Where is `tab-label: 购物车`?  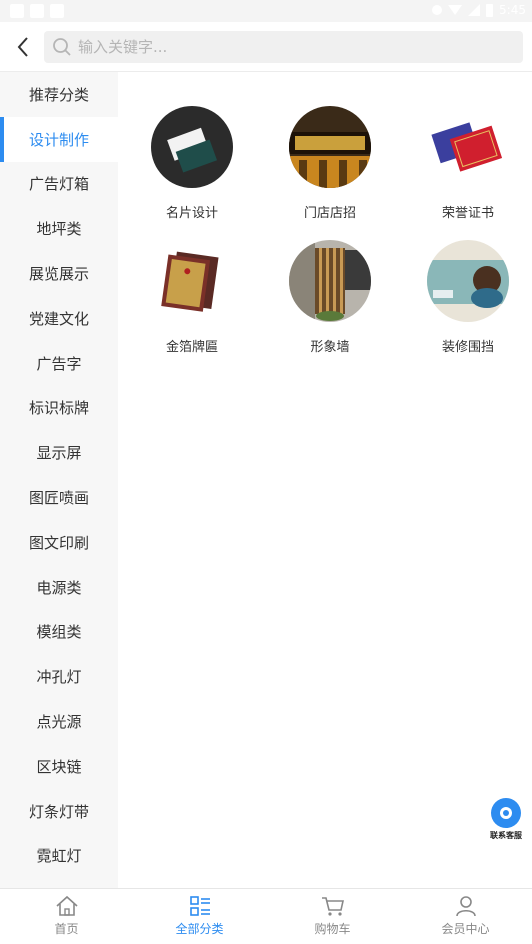
tab-label: 购物车 is located at coordinates (332, 929).